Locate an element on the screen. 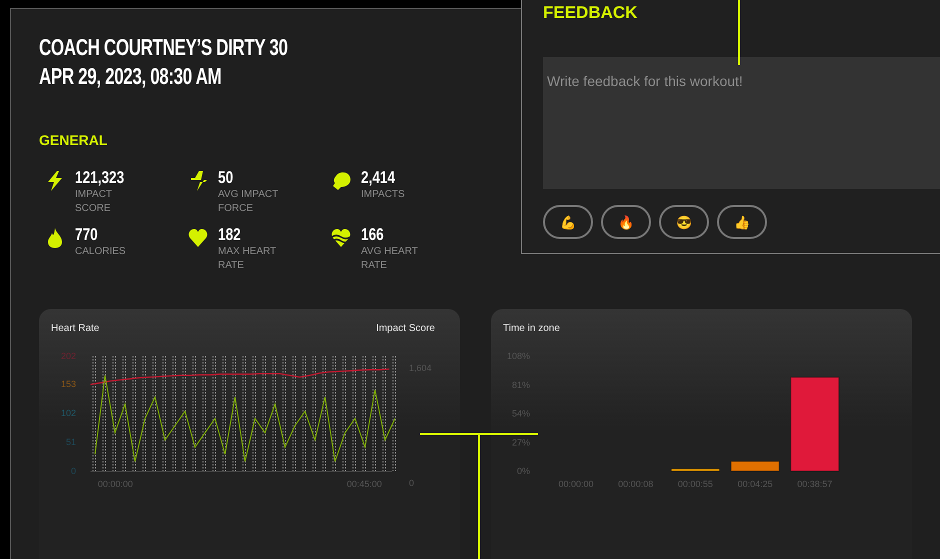 The height and width of the screenshot is (559, 940). flame-icon is located at coordinates (55, 238).